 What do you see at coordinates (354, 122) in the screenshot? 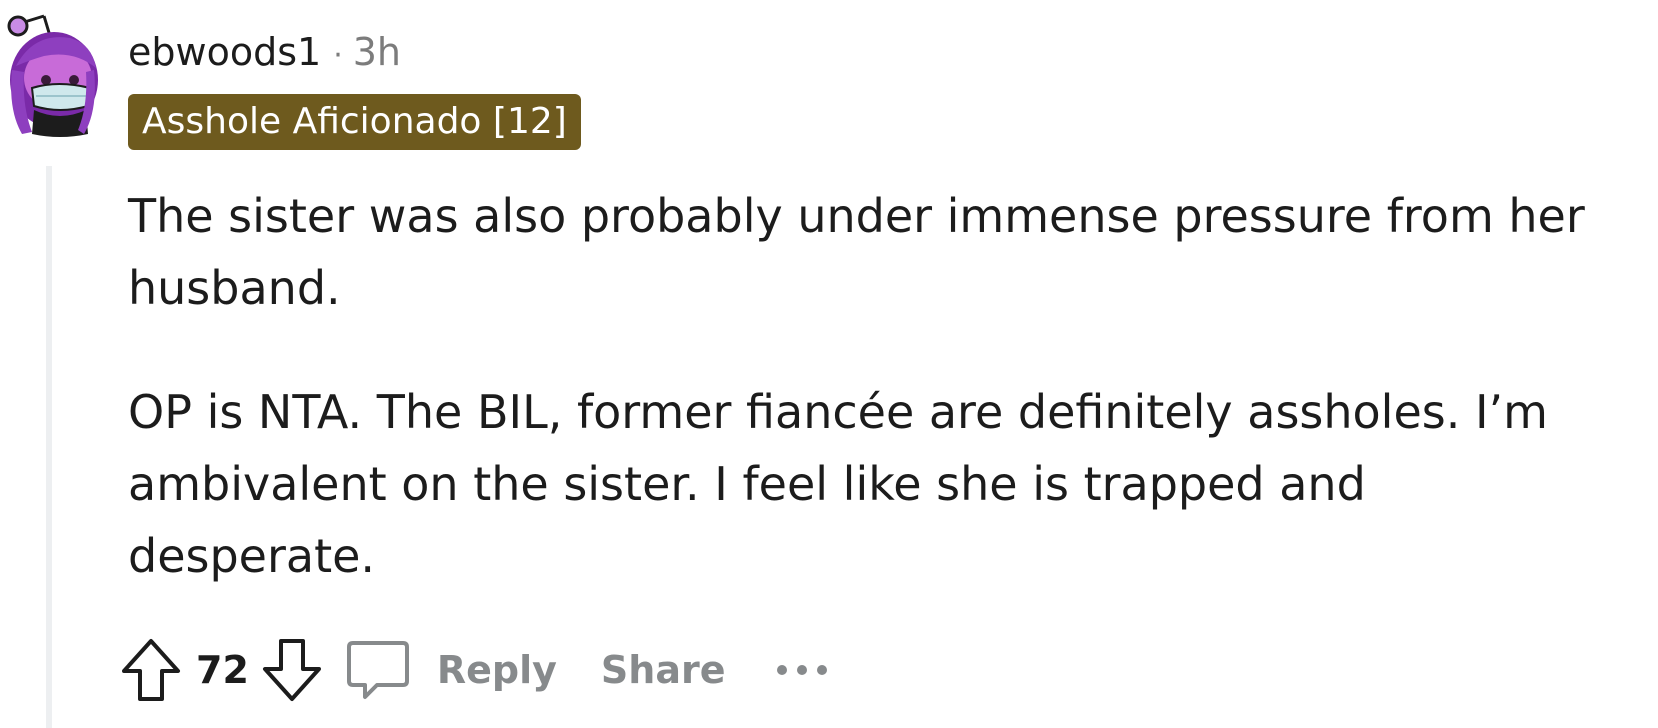
I see `user-flair: Asshole Aficionado [12]` at bounding box center [354, 122].